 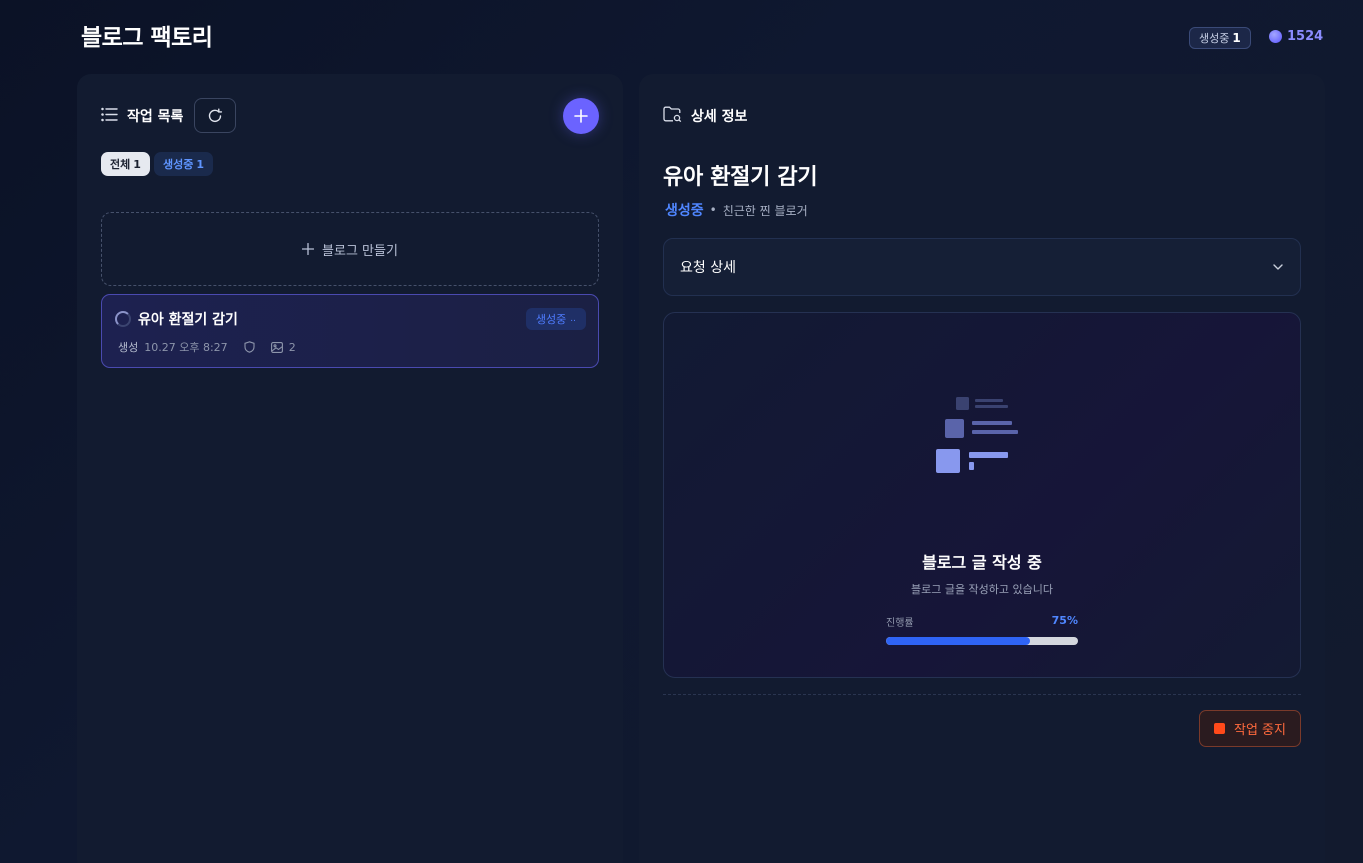 What do you see at coordinates (982, 694) in the screenshot?
I see `section-divider` at bounding box center [982, 694].